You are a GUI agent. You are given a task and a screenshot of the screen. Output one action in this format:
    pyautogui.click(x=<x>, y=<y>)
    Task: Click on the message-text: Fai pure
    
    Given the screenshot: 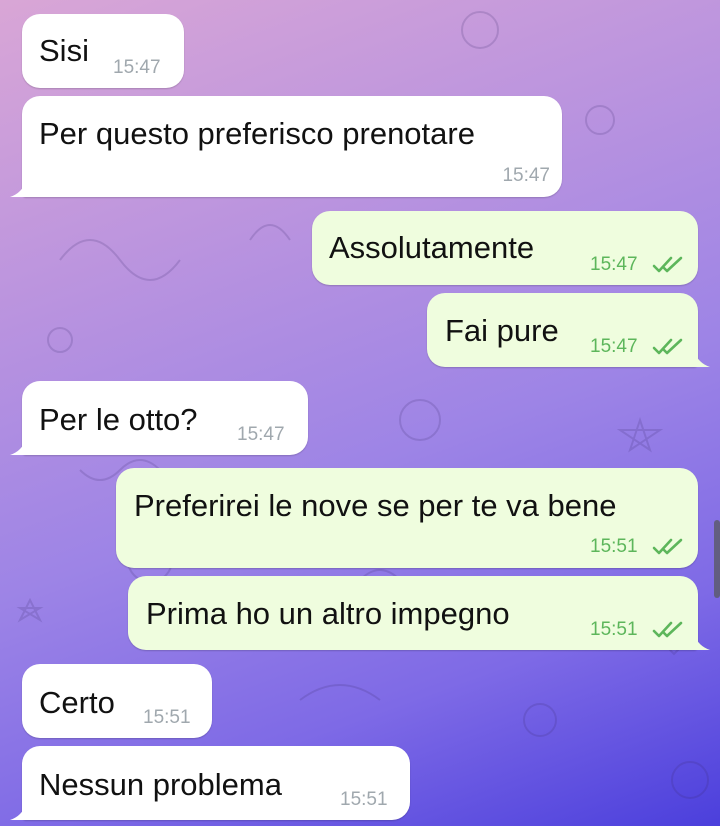 What is the action you would take?
    pyautogui.click(x=502, y=330)
    